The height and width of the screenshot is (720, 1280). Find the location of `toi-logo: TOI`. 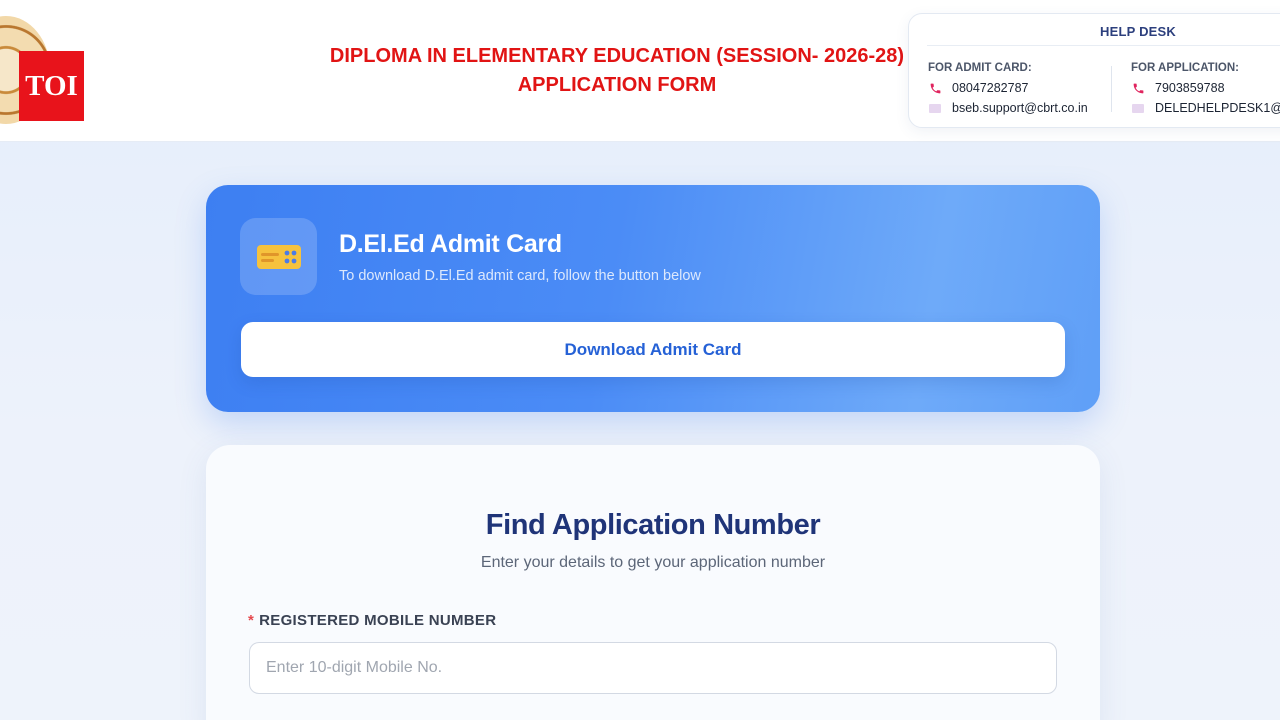

toi-logo: TOI is located at coordinates (51, 86).